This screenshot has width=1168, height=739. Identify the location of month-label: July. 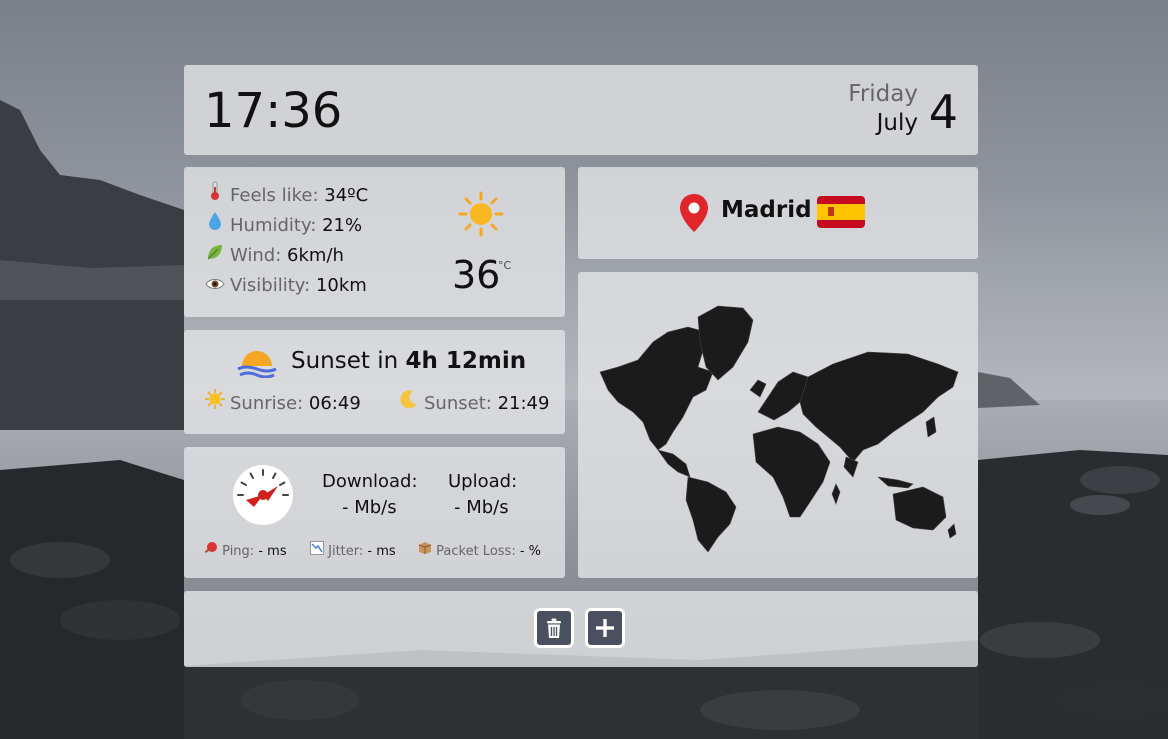
(897, 123).